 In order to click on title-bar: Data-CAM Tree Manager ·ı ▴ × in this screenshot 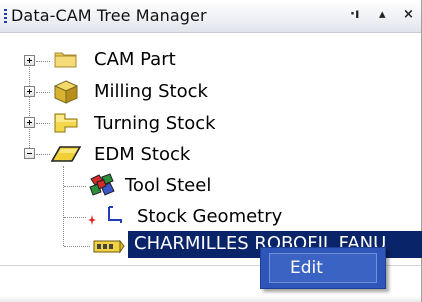, I will do `click(210, 16)`.